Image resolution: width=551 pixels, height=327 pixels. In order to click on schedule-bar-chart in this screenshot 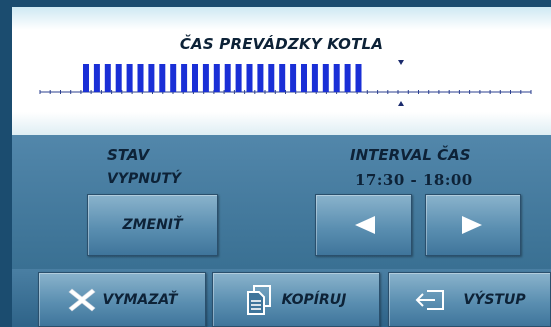, I will do `click(285, 83)`.